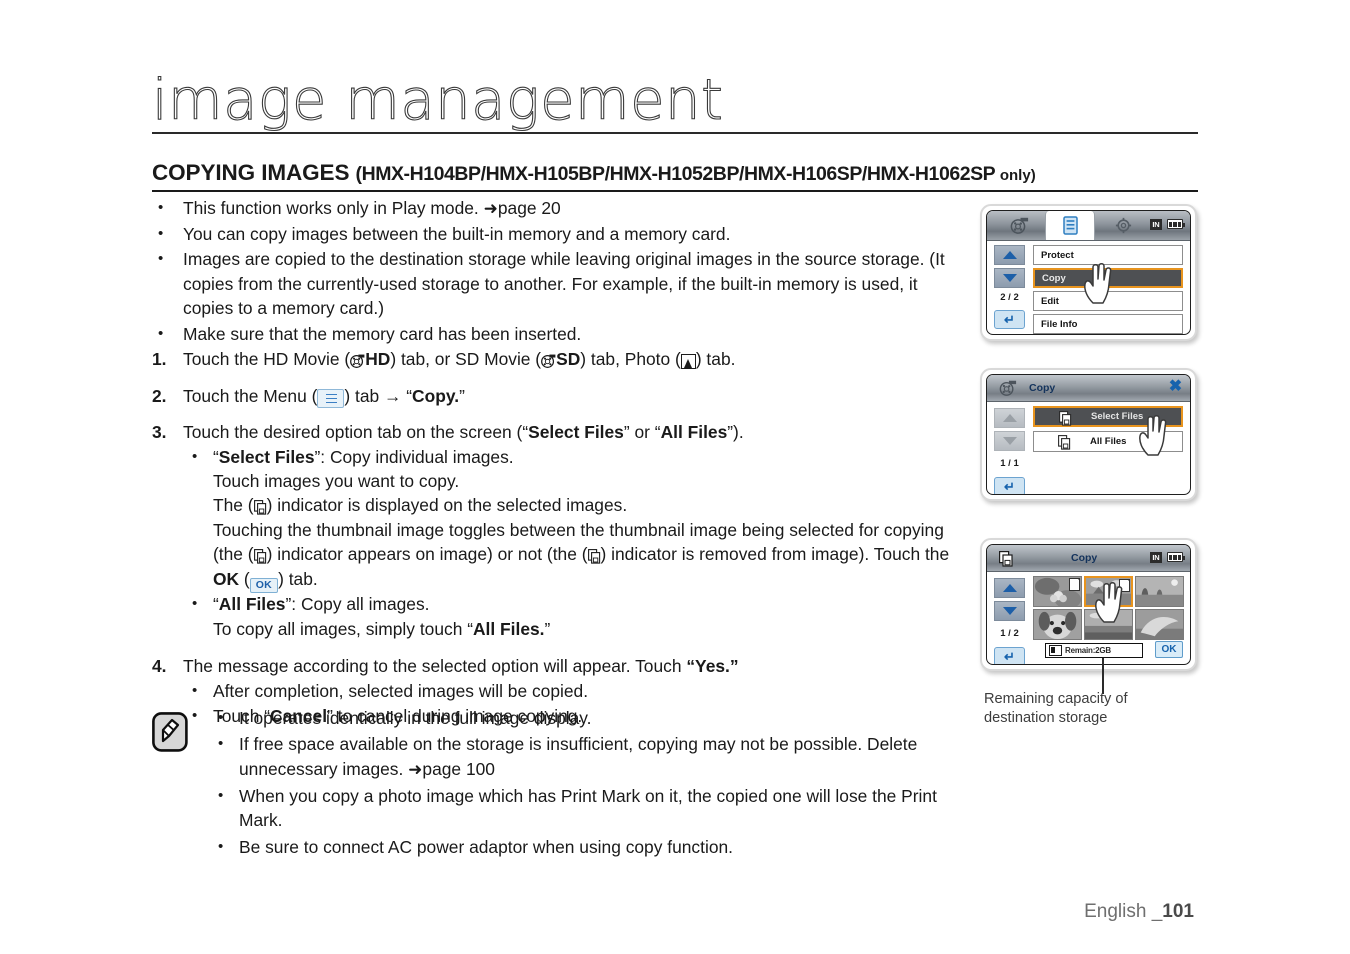  What do you see at coordinates (694, 432) in the screenshot?
I see `all-files-label: All Files` at bounding box center [694, 432].